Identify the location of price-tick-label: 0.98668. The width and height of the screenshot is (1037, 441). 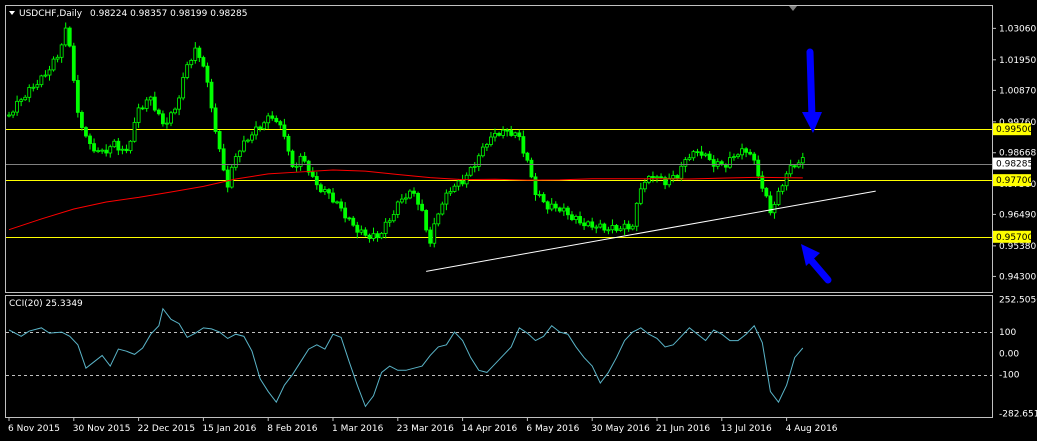
(1017, 154).